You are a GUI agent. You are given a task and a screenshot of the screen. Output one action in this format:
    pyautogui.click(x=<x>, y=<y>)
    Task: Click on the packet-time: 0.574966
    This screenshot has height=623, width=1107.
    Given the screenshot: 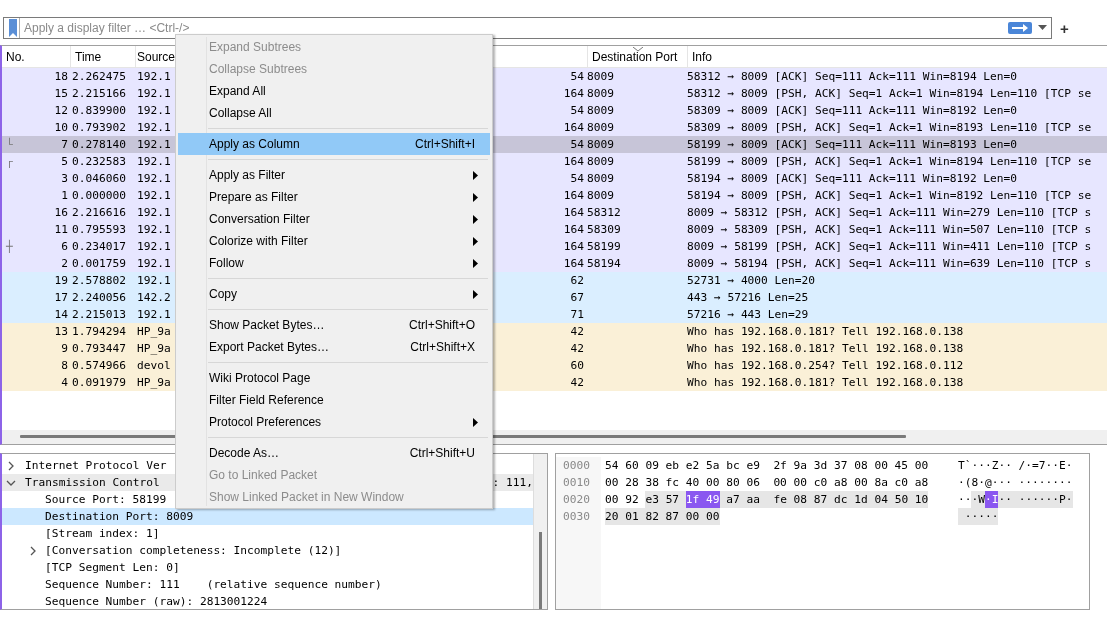 What is the action you would take?
    pyautogui.click(x=99, y=366)
    